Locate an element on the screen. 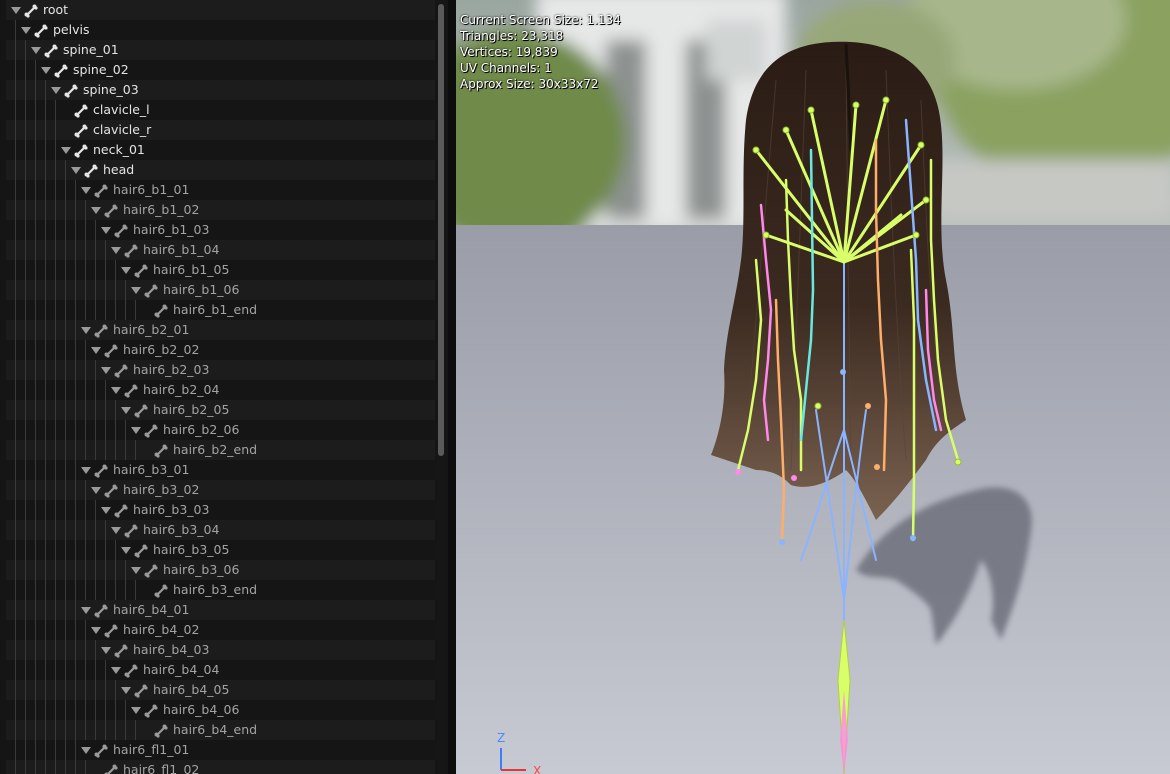  tree-row-pelvis: pelvis is located at coordinates (220, 30).